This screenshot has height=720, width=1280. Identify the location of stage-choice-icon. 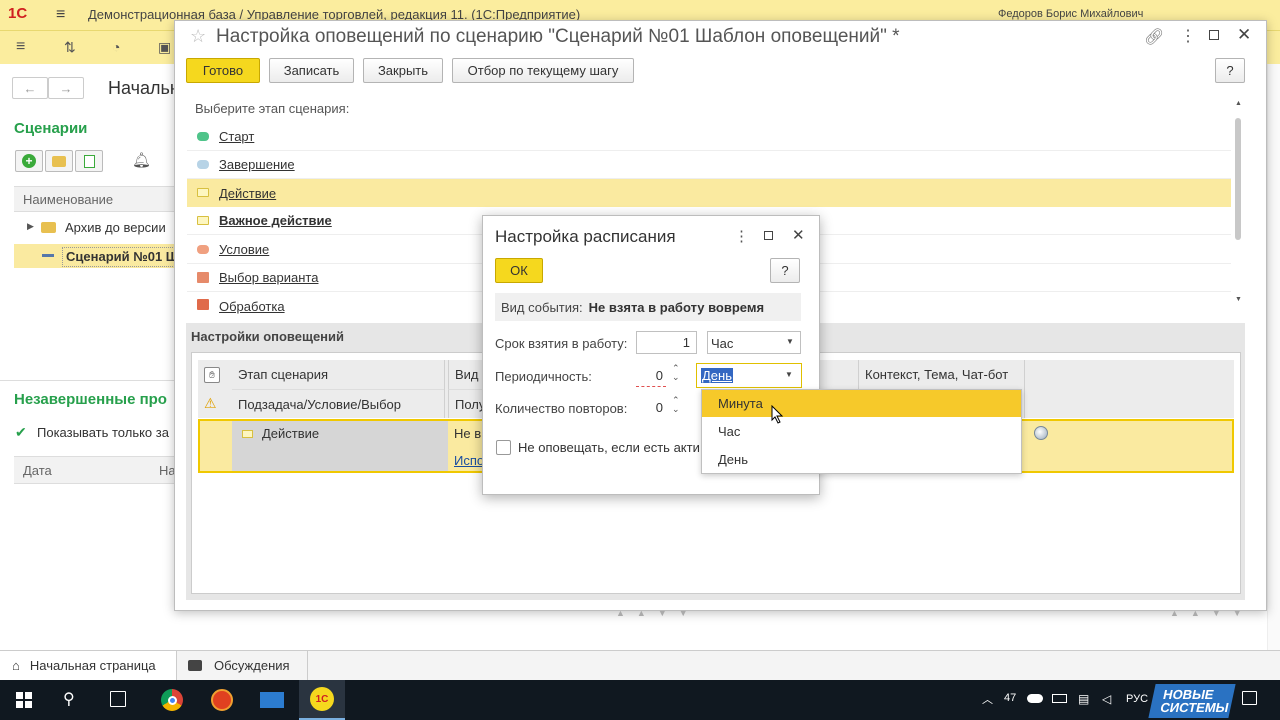
(203, 277).